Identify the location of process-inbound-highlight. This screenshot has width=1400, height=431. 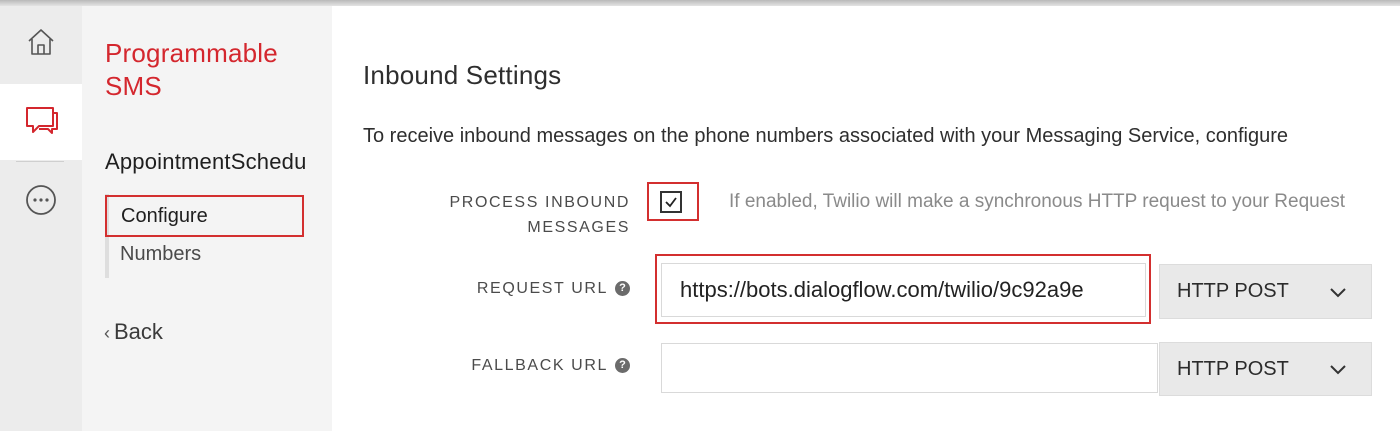
(673, 201).